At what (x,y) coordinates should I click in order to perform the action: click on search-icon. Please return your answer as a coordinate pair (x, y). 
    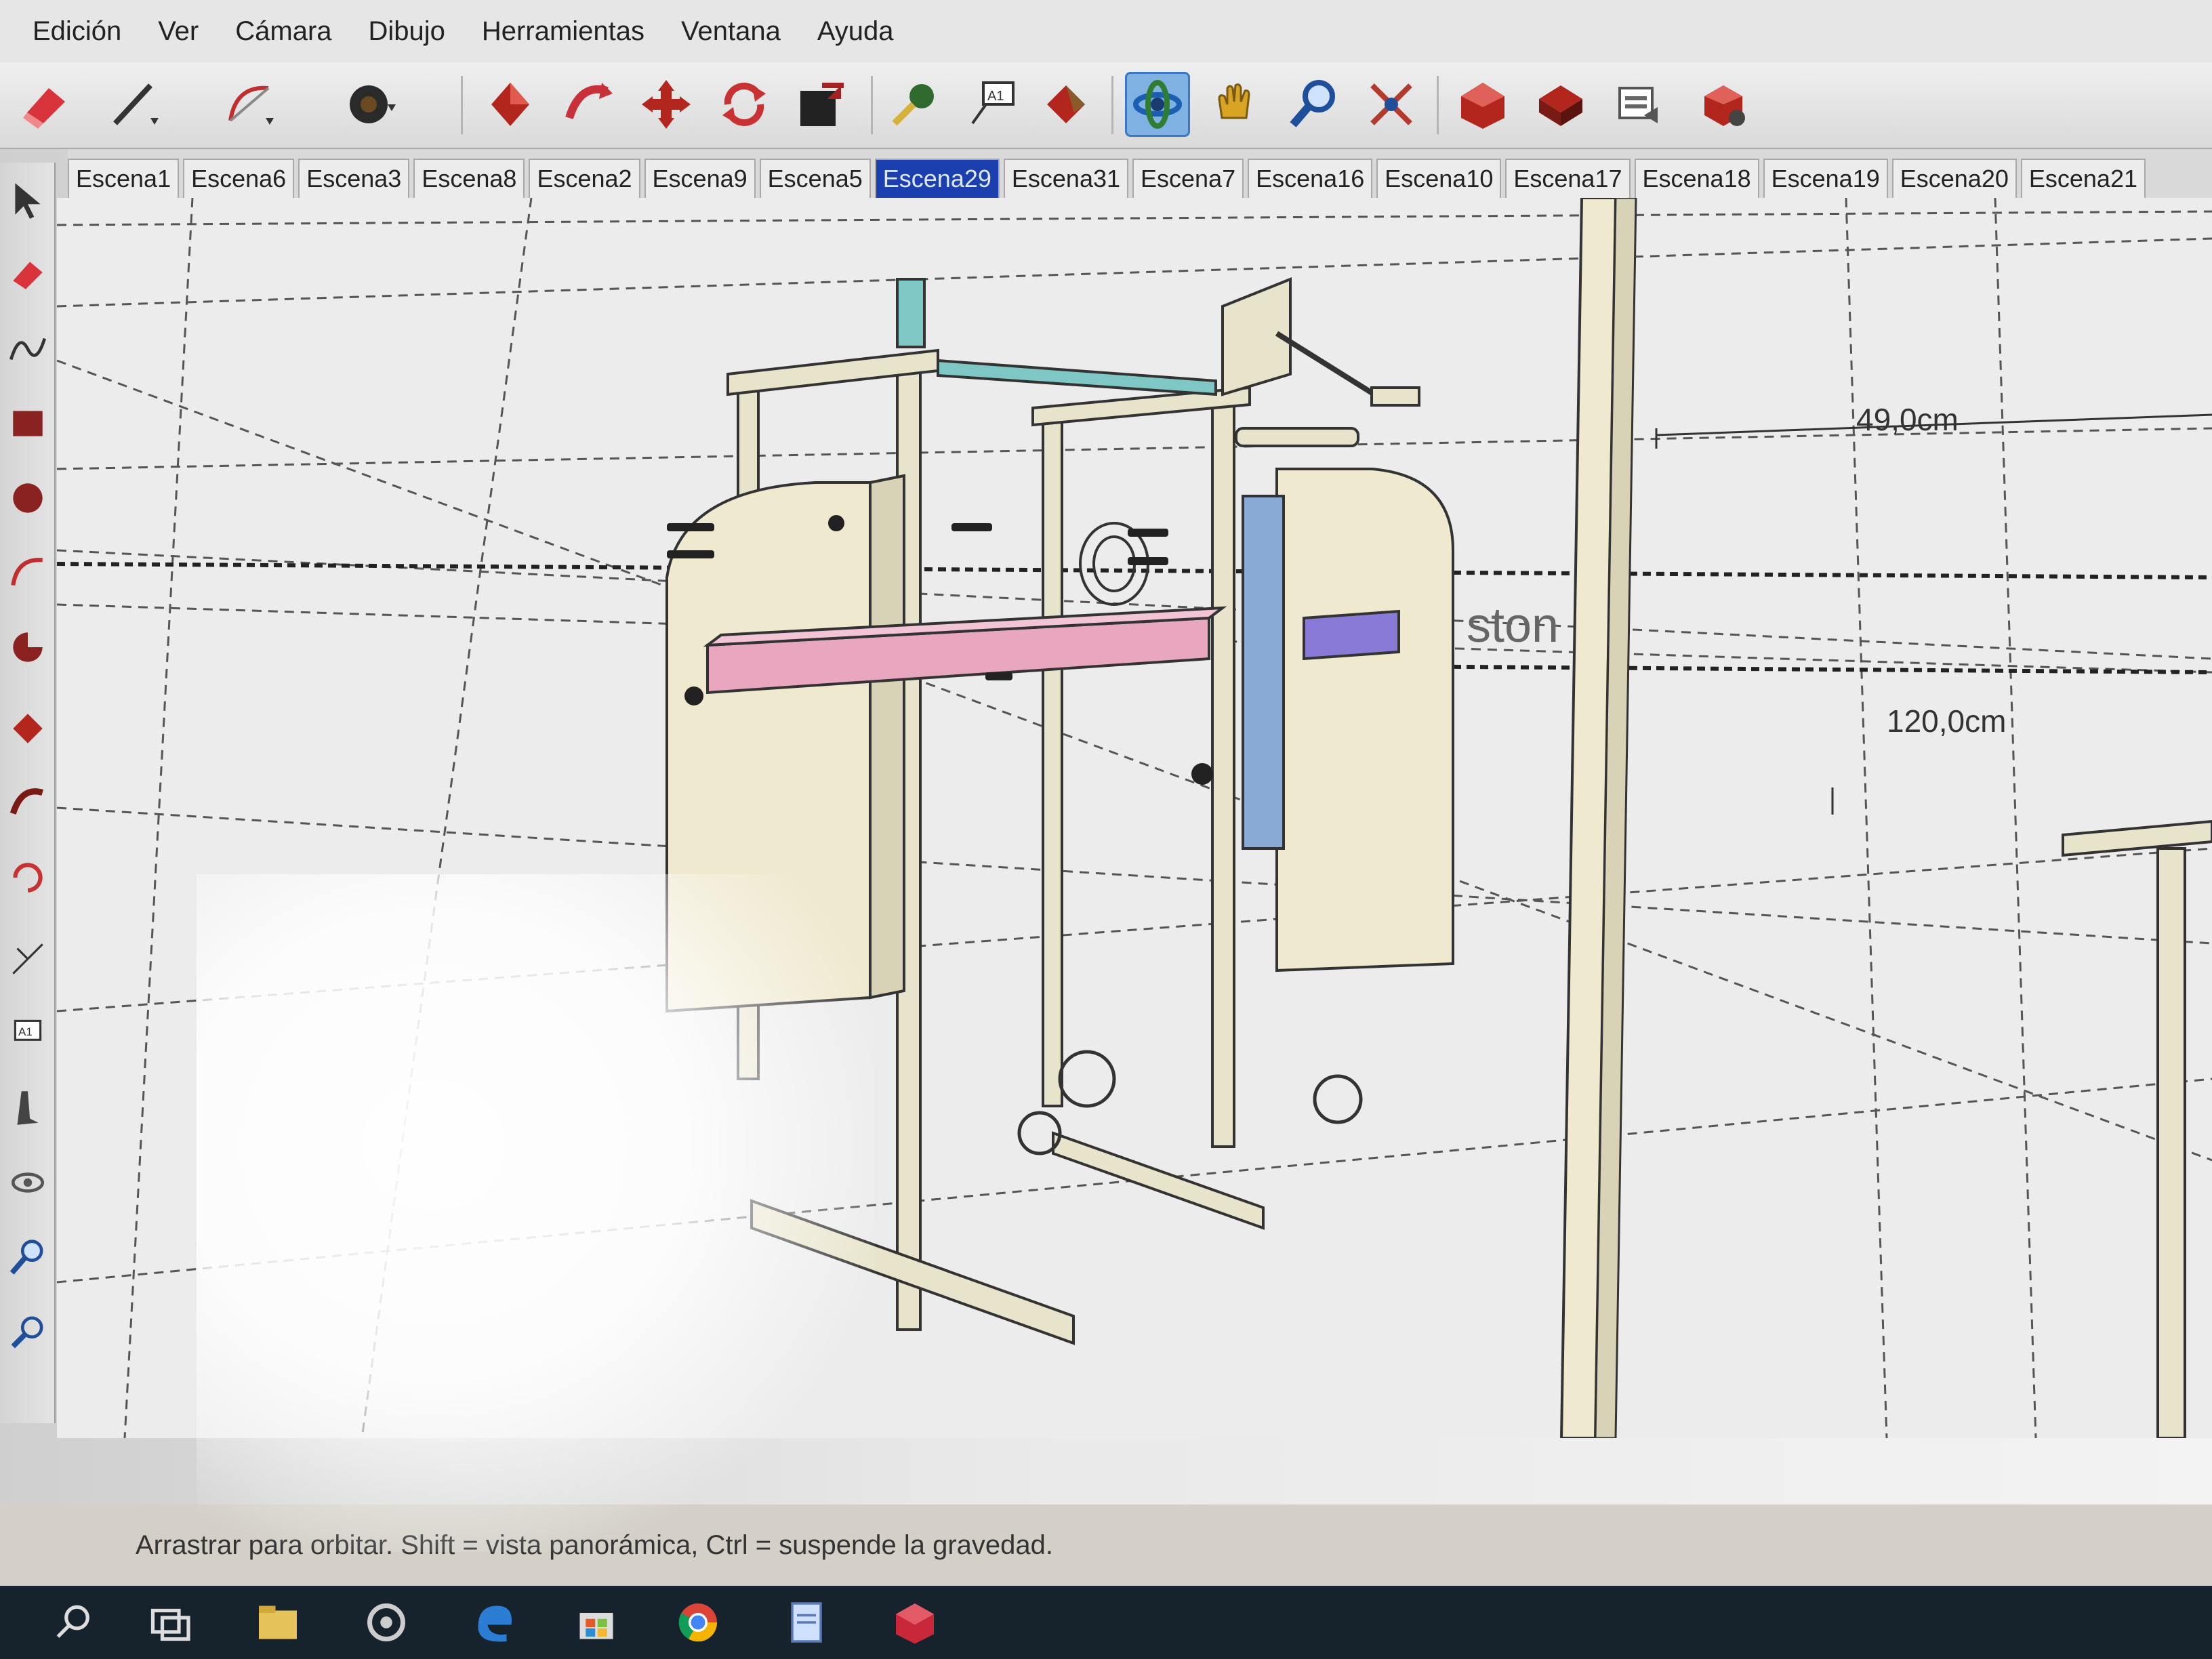
    Looking at the image, I should click on (74, 1623).